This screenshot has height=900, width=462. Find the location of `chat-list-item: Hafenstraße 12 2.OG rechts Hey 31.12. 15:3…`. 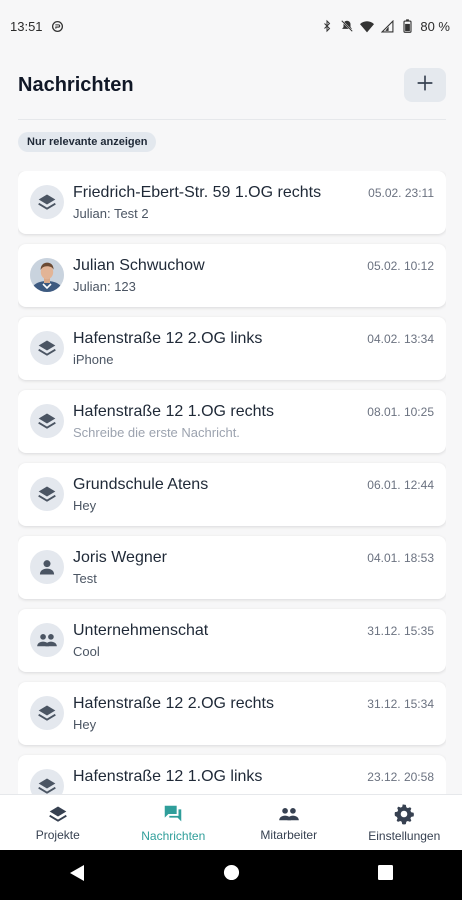

chat-list-item: Hafenstraße 12 2.OG rechts Hey 31.12. 15:3… is located at coordinates (232, 713).